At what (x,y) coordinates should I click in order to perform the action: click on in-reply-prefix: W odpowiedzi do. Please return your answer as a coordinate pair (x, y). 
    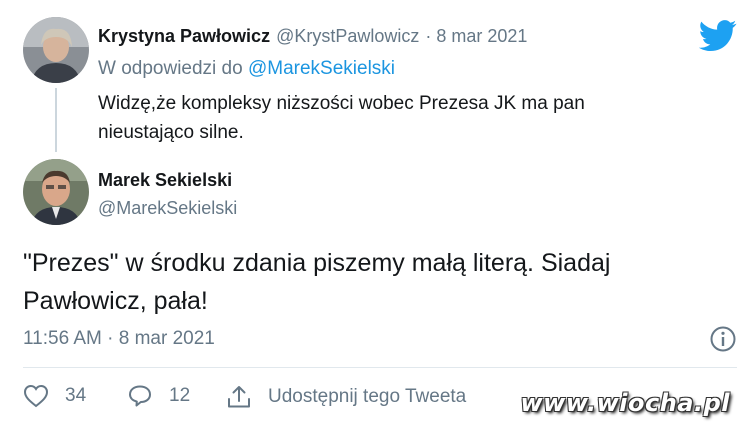
    Looking at the image, I should click on (170, 68).